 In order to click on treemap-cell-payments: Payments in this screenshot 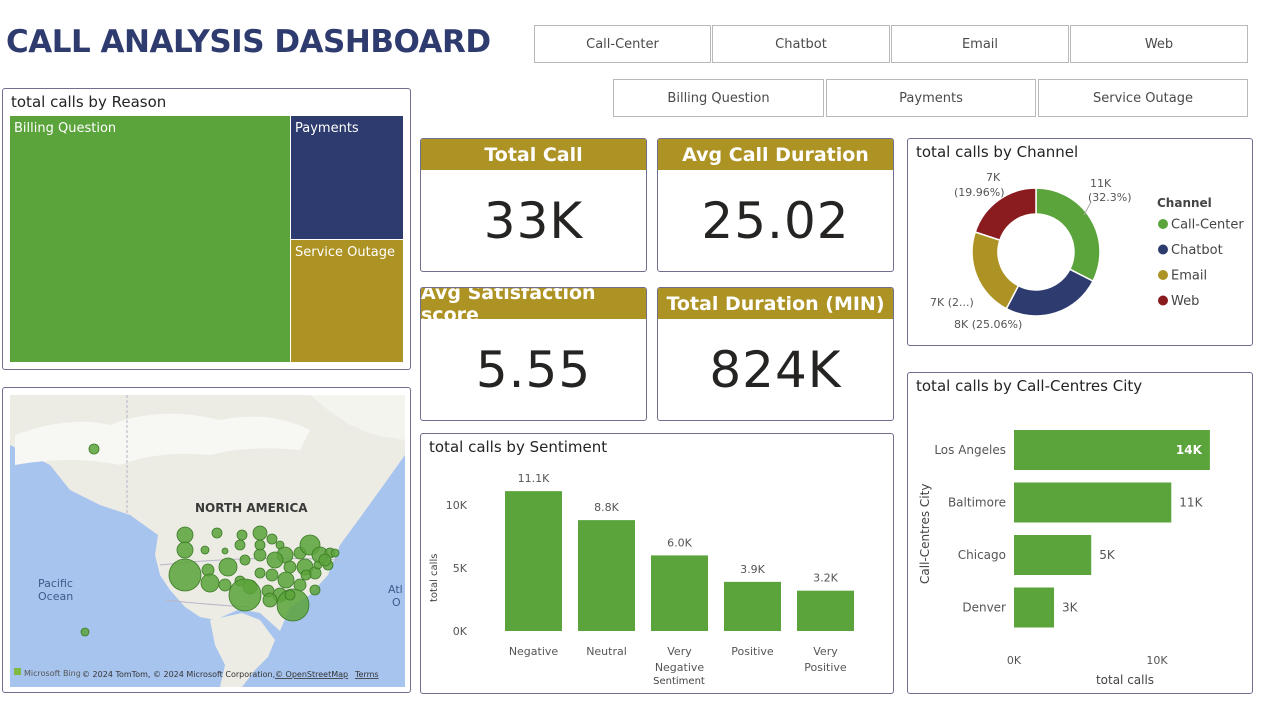, I will do `click(347, 177)`.